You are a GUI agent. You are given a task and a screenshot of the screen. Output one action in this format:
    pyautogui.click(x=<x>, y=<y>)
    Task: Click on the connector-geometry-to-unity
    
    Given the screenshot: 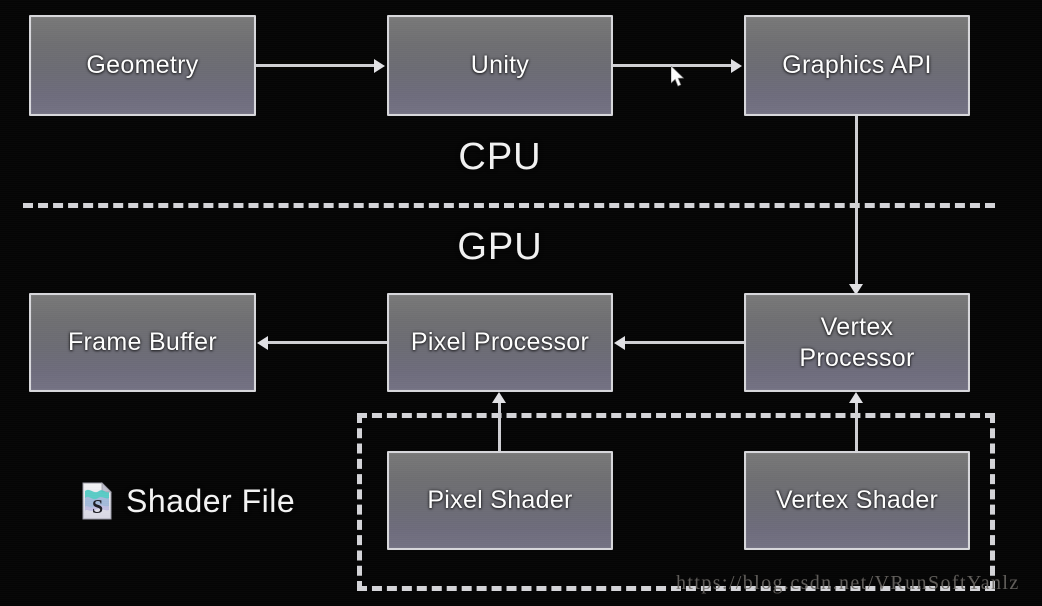 What is the action you would take?
    pyautogui.click(x=316, y=65)
    